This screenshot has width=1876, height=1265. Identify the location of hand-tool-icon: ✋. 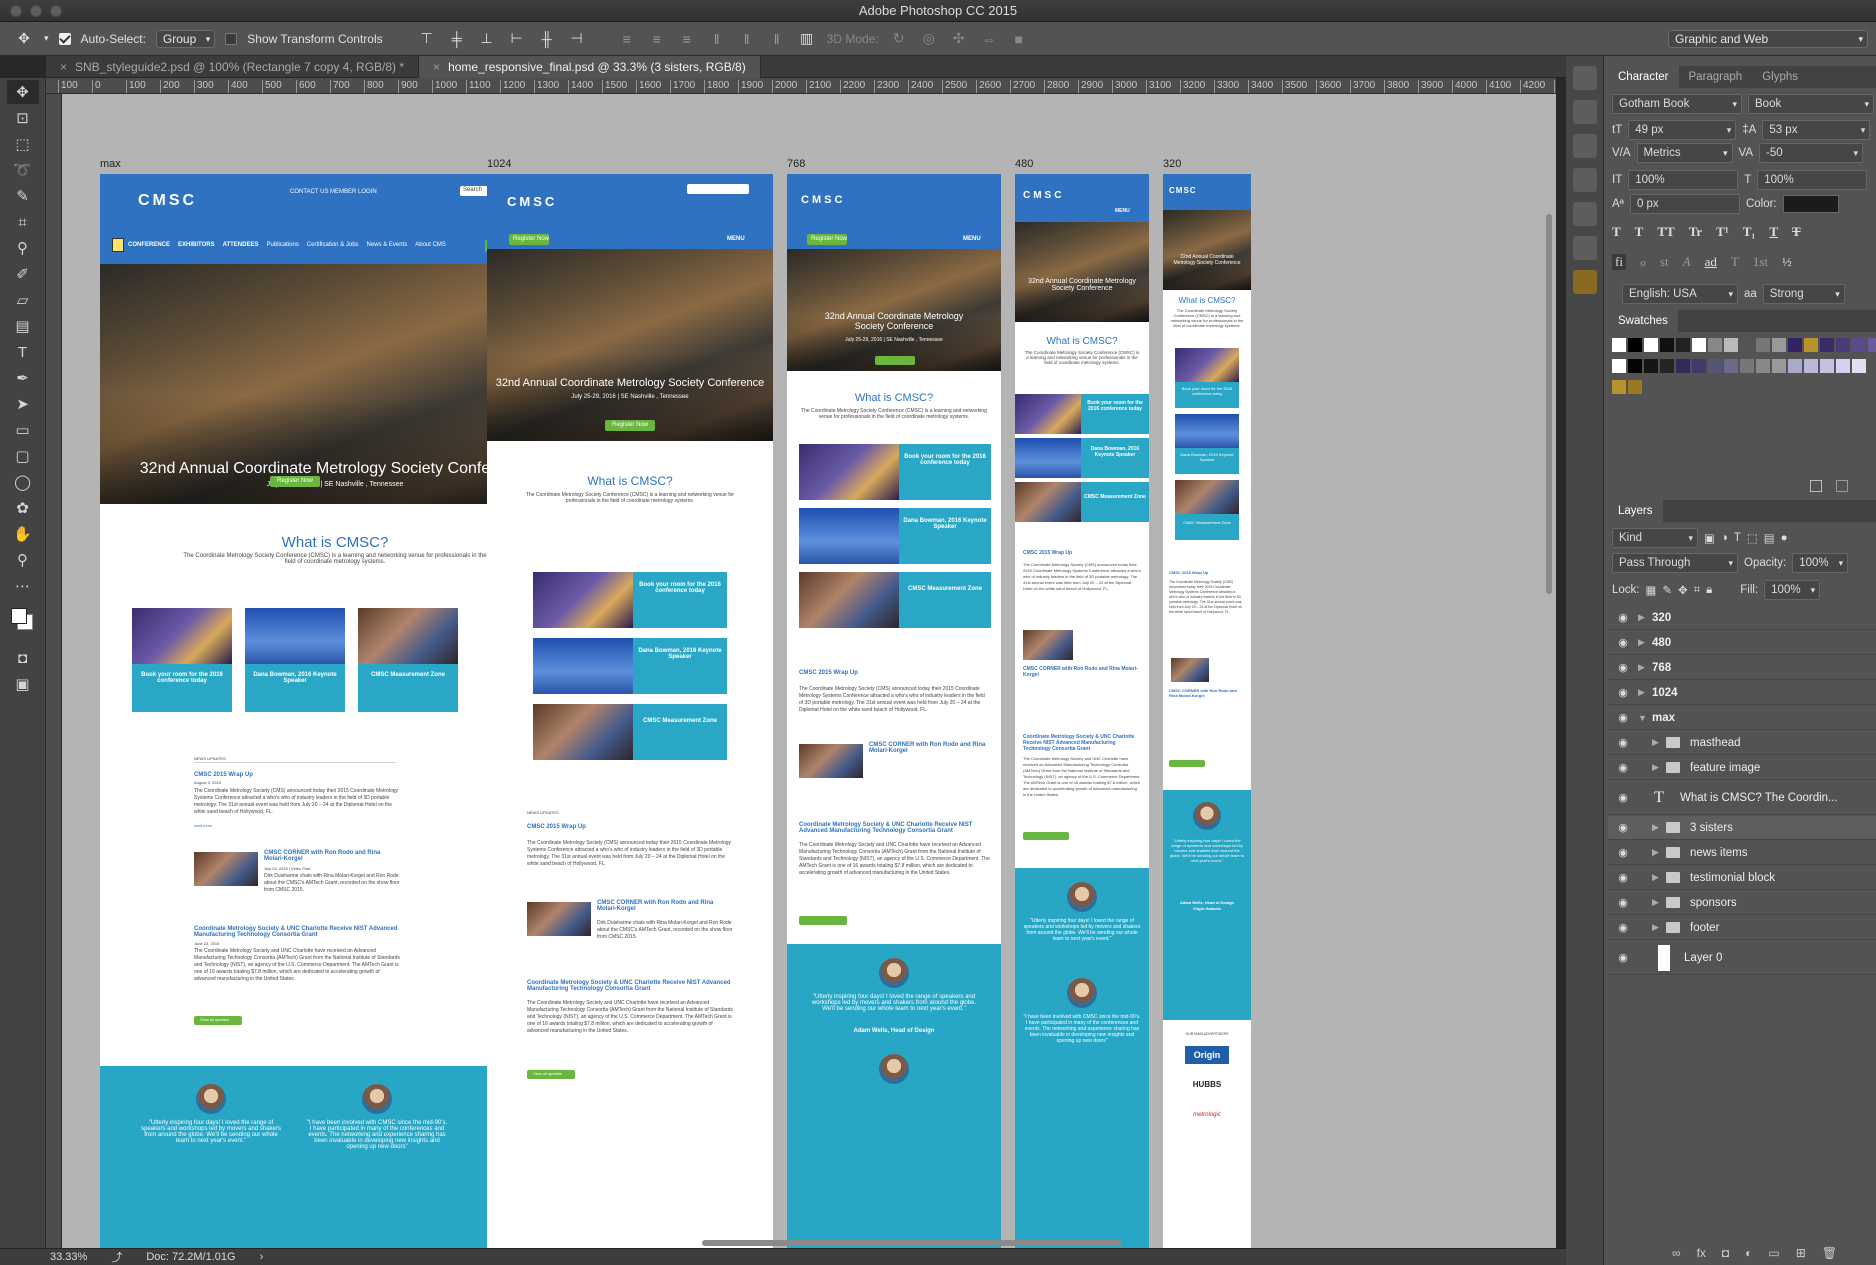
(23, 534).